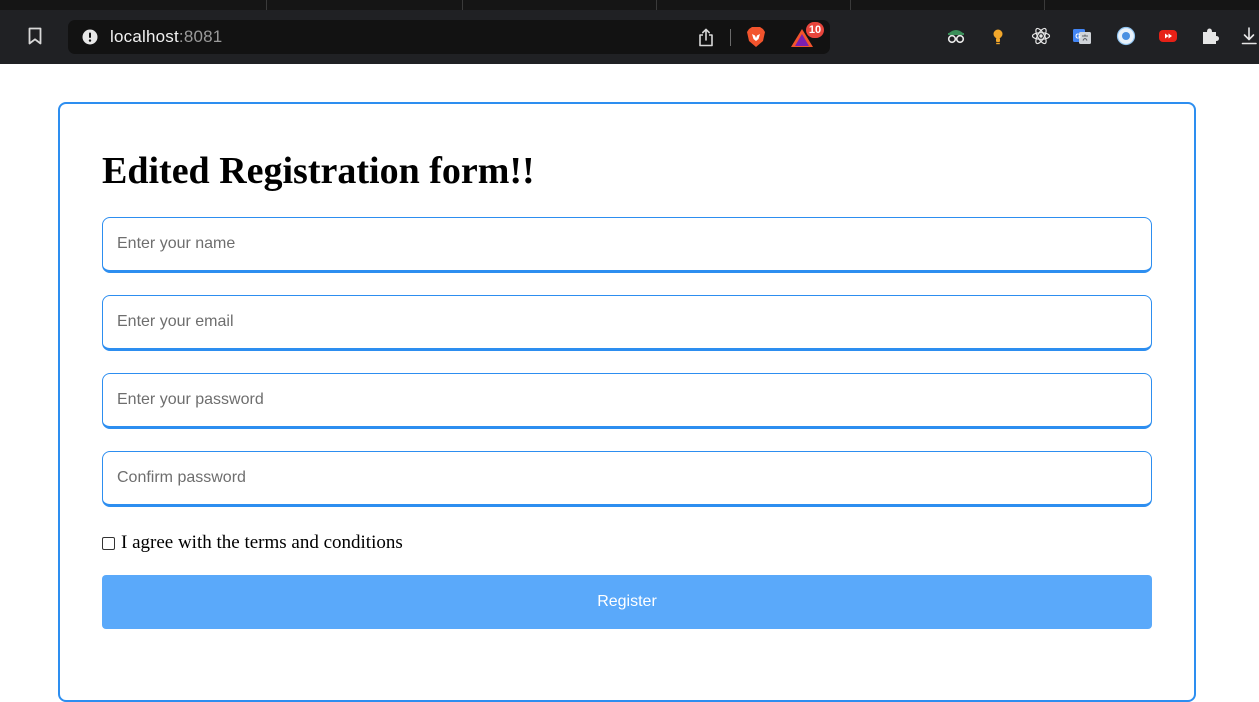  Describe the element at coordinates (318, 171) in the screenshot. I see `form-title: Edited Registration form!!` at that location.